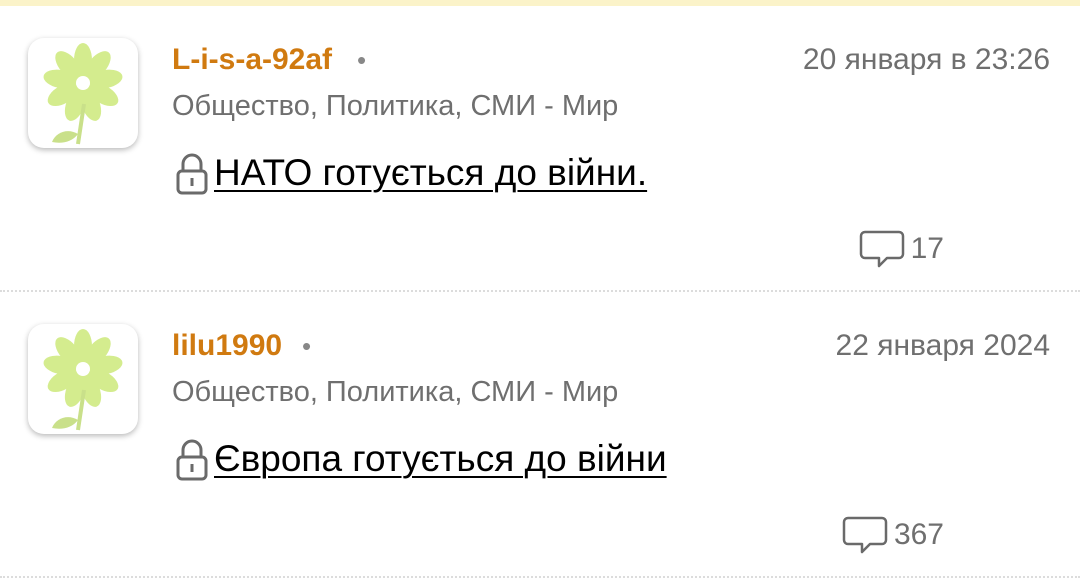 The width and height of the screenshot is (1080, 588). What do you see at coordinates (927, 248) in the screenshot?
I see `comment-count: 17` at bounding box center [927, 248].